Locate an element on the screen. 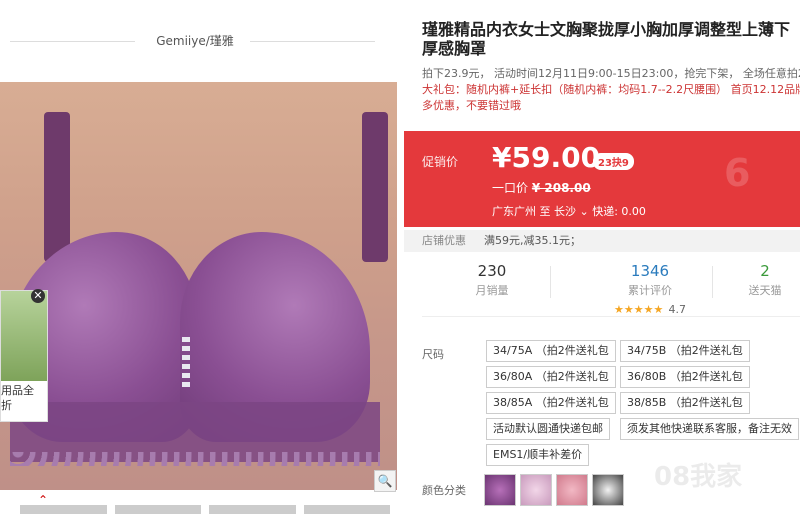  color-swatch-black is located at coordinates (608, 490).